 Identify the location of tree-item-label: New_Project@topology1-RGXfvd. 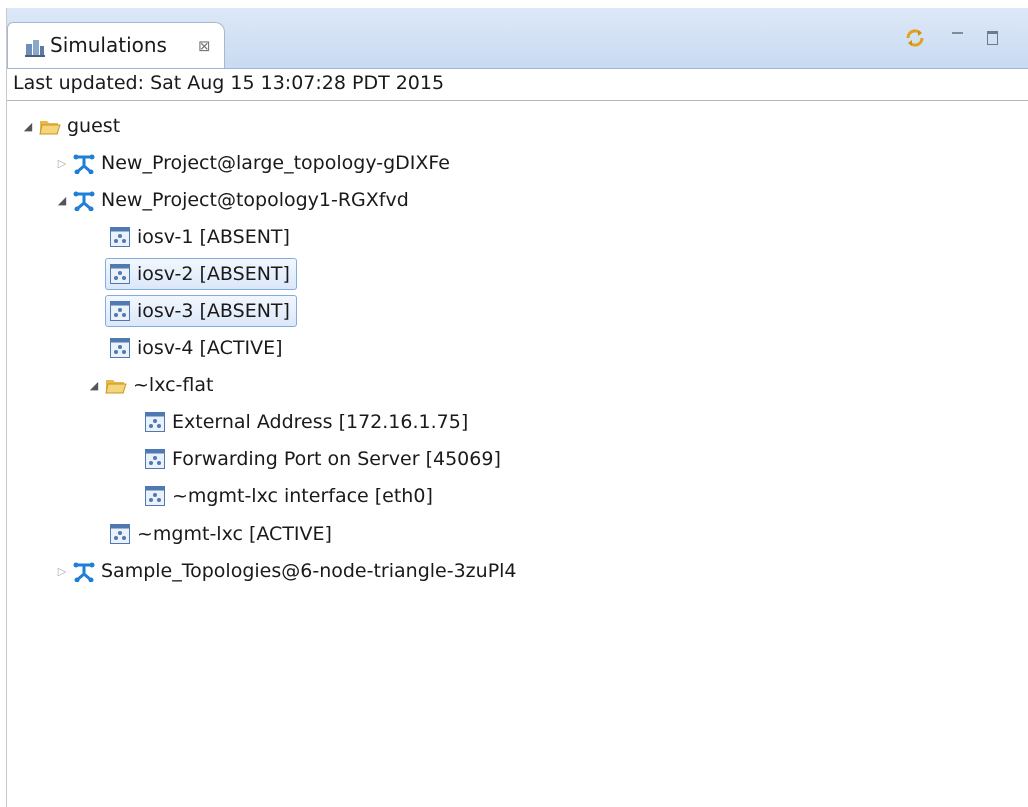
(255, 200).